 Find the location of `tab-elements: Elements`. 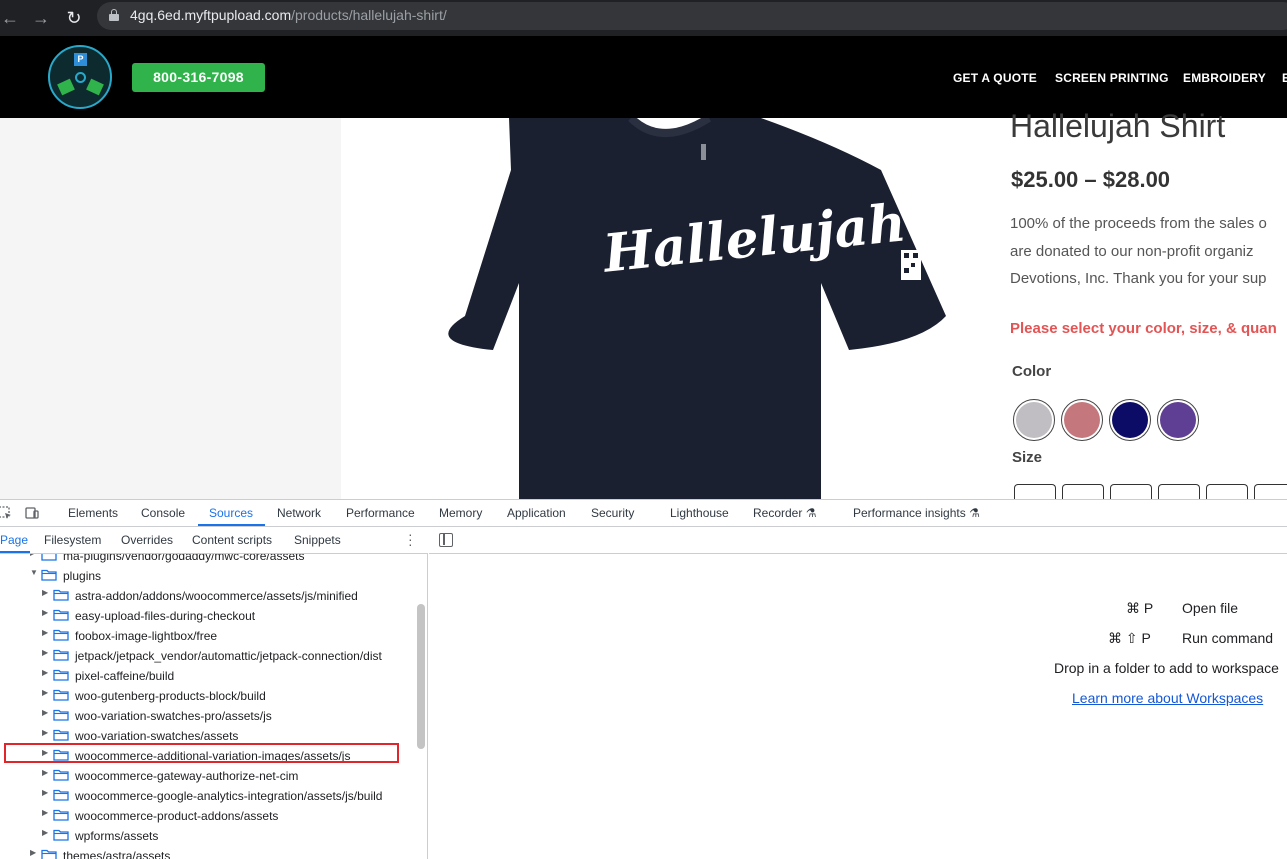

tab-elements: Elements is located at coordinates (93, 513).